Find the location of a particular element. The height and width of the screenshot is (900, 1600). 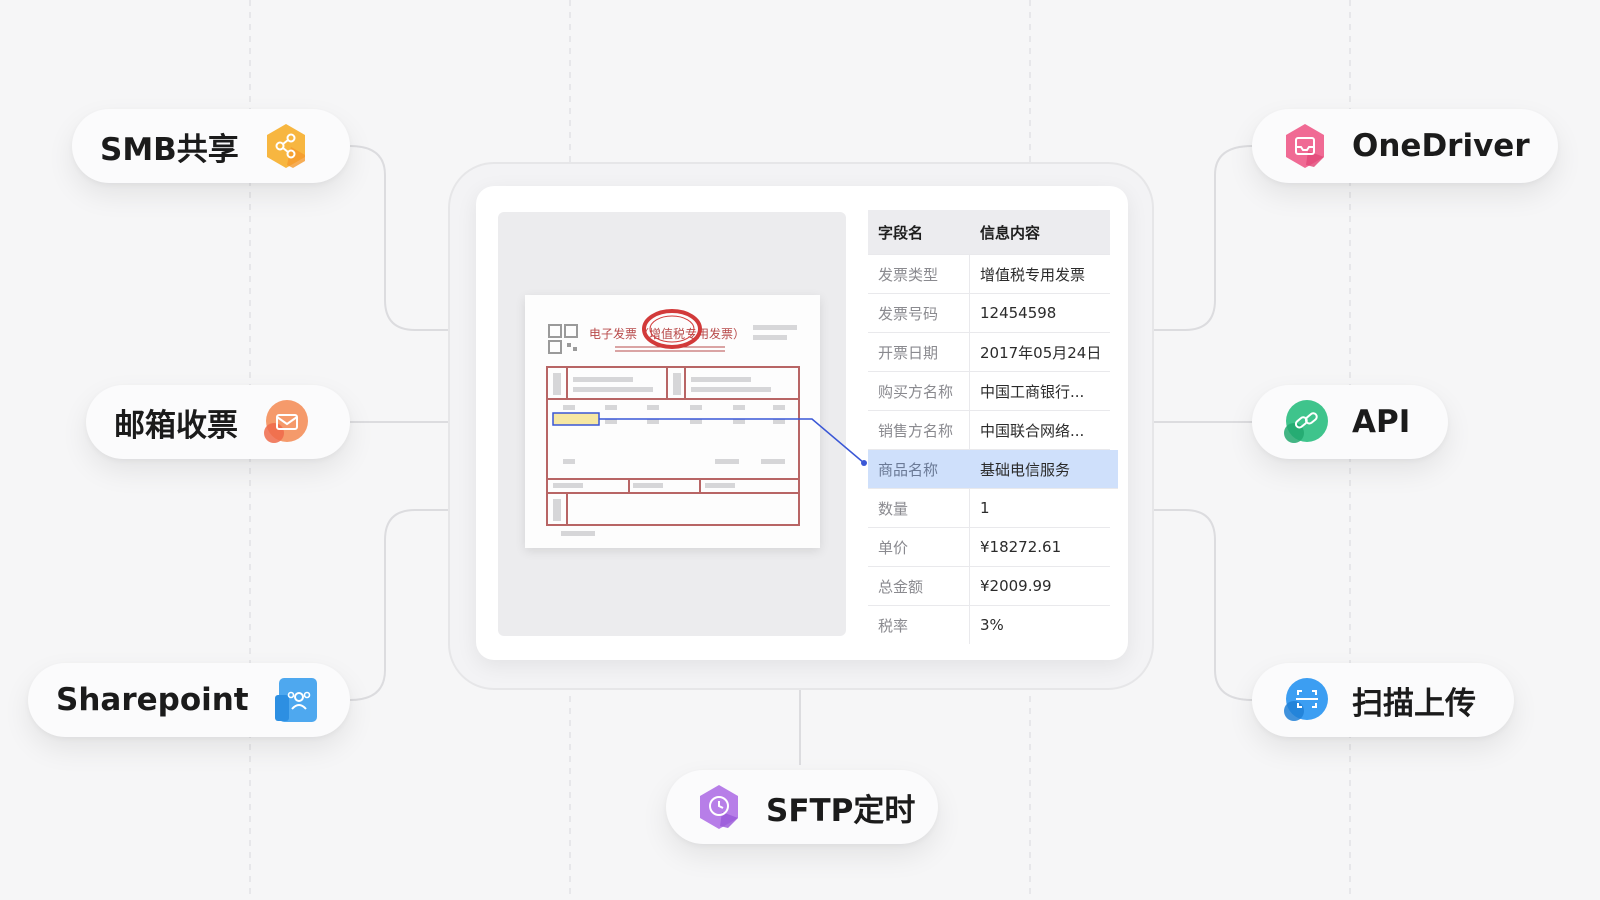

source-email-button: 邮箱收票 is located at coordinates (218, 422).